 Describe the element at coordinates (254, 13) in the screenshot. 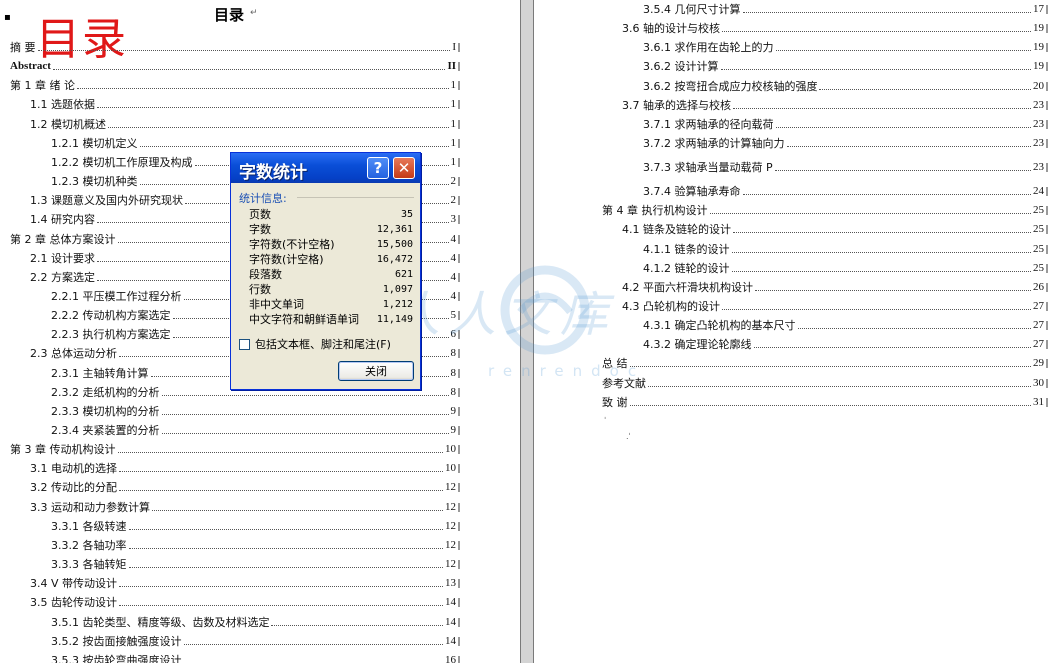

I see `paragraph-return-mark: ↵` at that location.